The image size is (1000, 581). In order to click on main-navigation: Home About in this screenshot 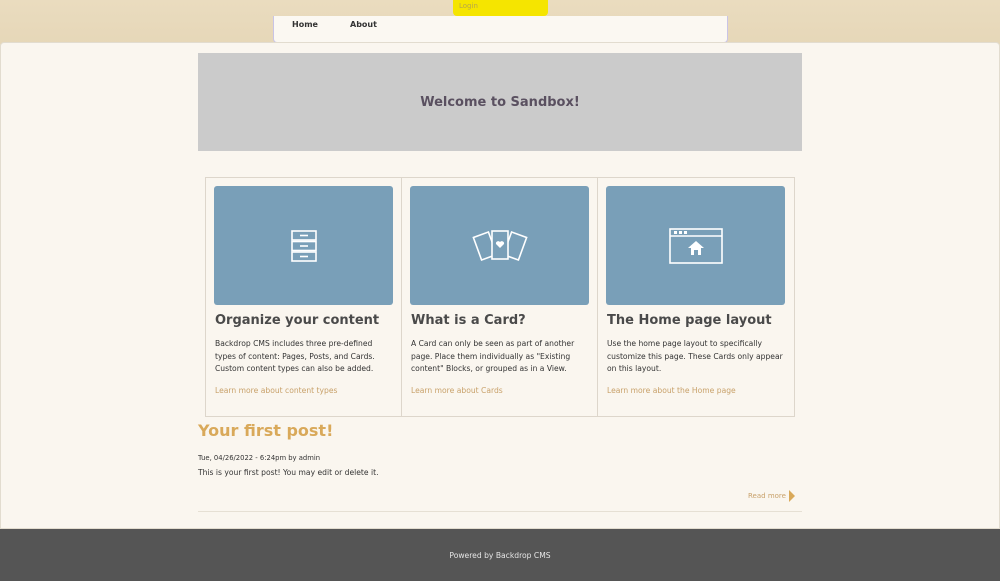, I will do `click(500, 29)`.